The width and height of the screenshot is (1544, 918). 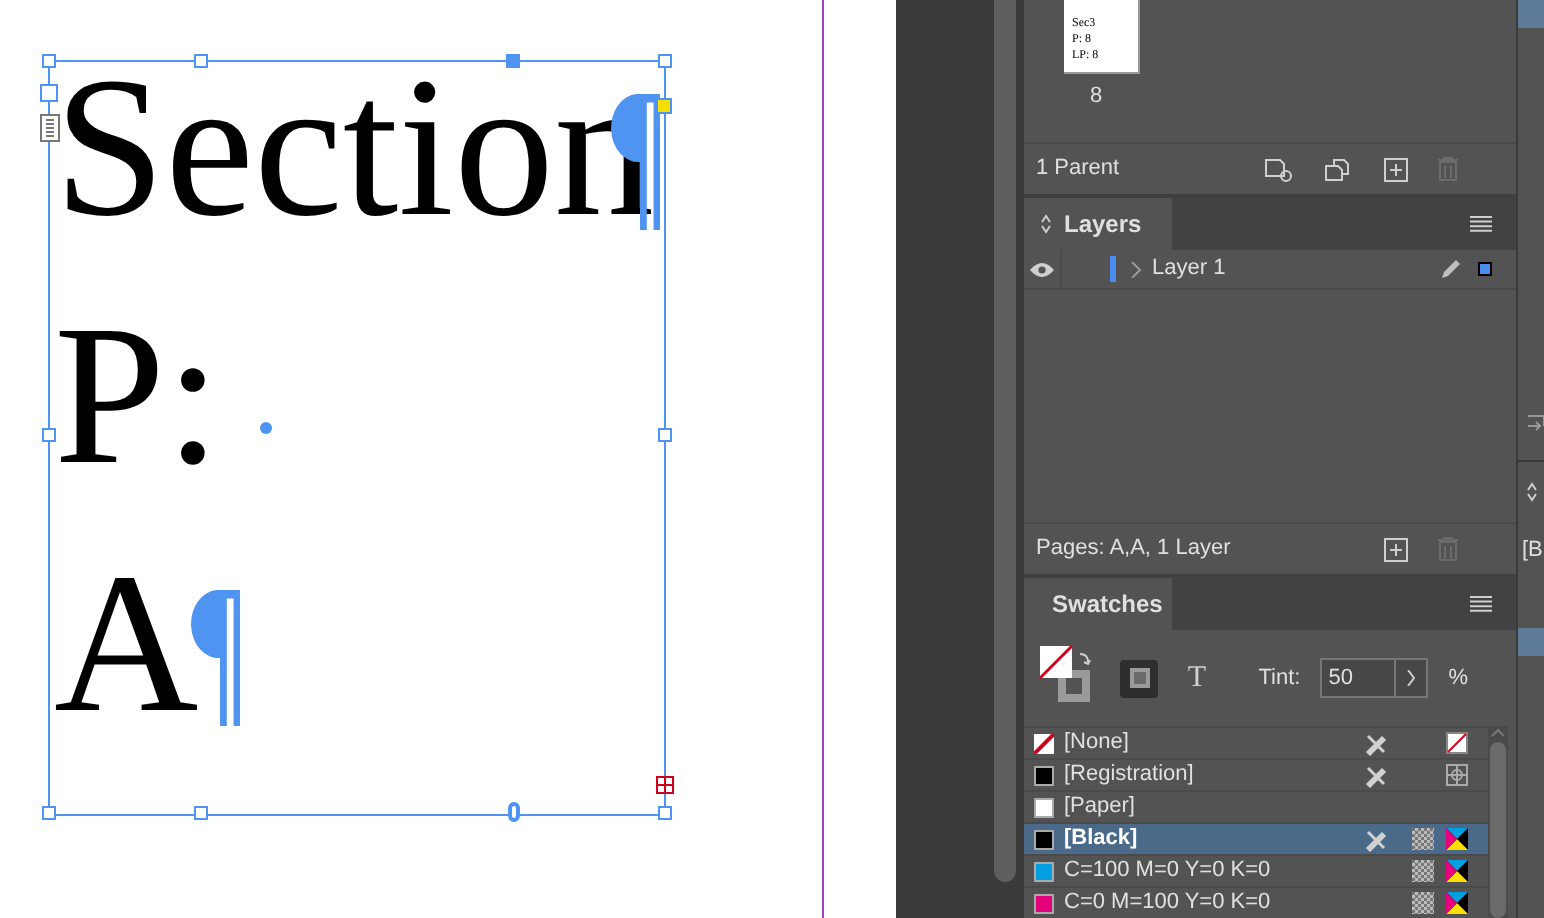 I want to click on panel-footer-text: 1 Parent, so click(x=1079, y=169).